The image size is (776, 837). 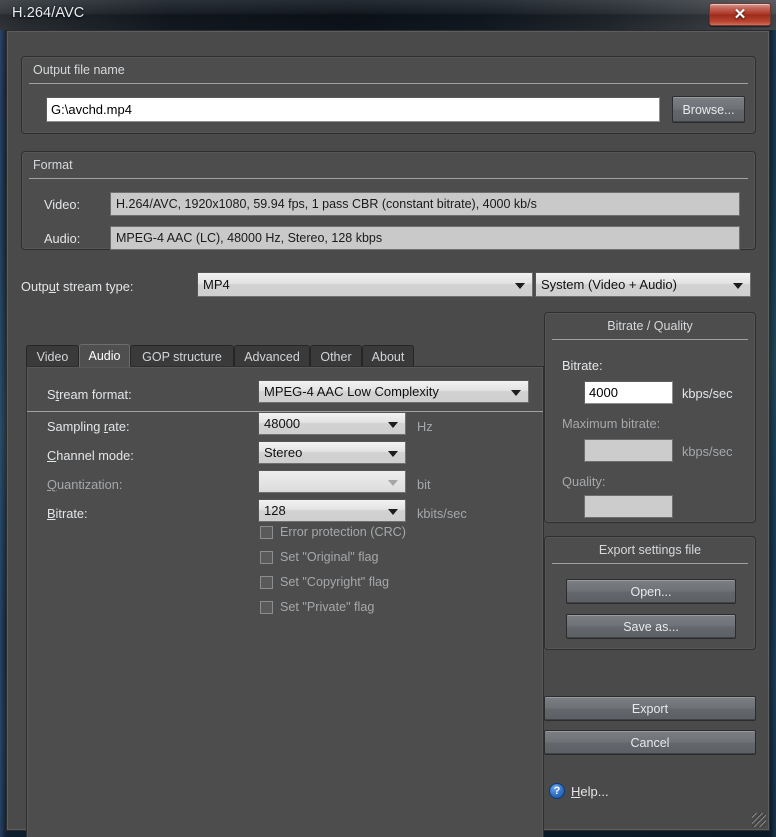 I want to click on quality-label: Quality:, so click(x=584, y=481).